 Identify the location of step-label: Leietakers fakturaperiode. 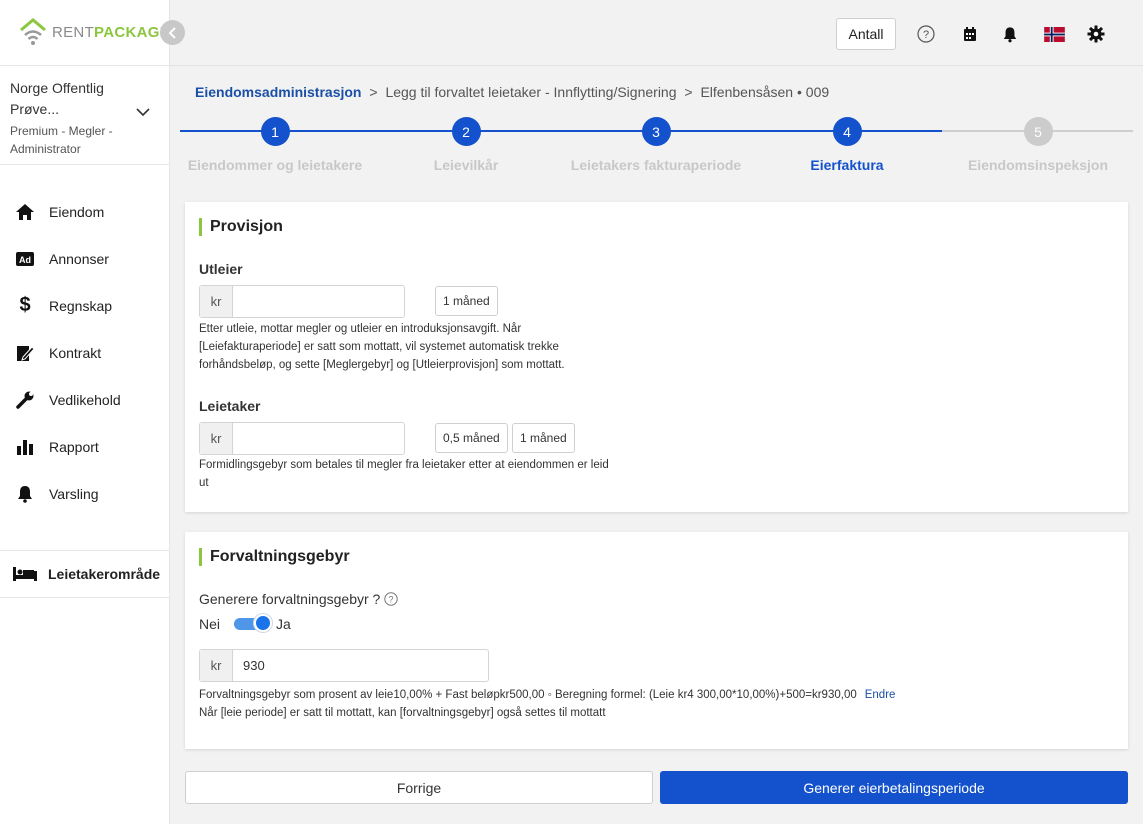
(656, 165).